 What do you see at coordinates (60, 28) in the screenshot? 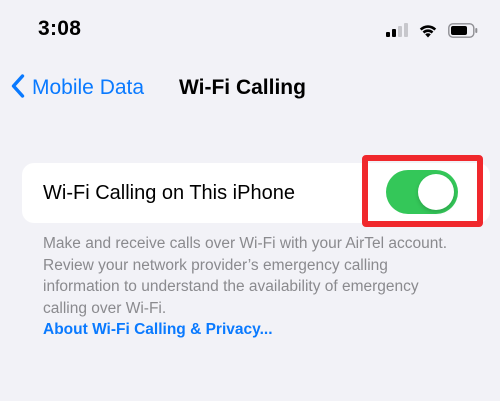
I see `status-time: 3:08` at bounding box center [60, 28].